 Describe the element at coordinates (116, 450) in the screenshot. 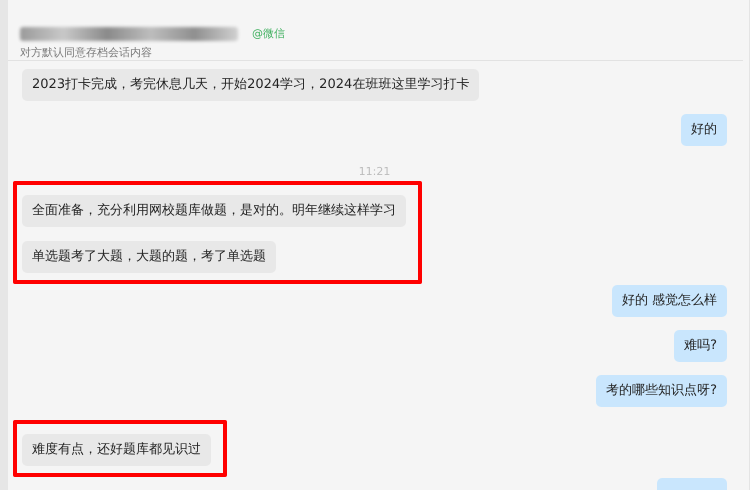

I see `message-bubble: 难度有点，还好题库都见识过` at that location.